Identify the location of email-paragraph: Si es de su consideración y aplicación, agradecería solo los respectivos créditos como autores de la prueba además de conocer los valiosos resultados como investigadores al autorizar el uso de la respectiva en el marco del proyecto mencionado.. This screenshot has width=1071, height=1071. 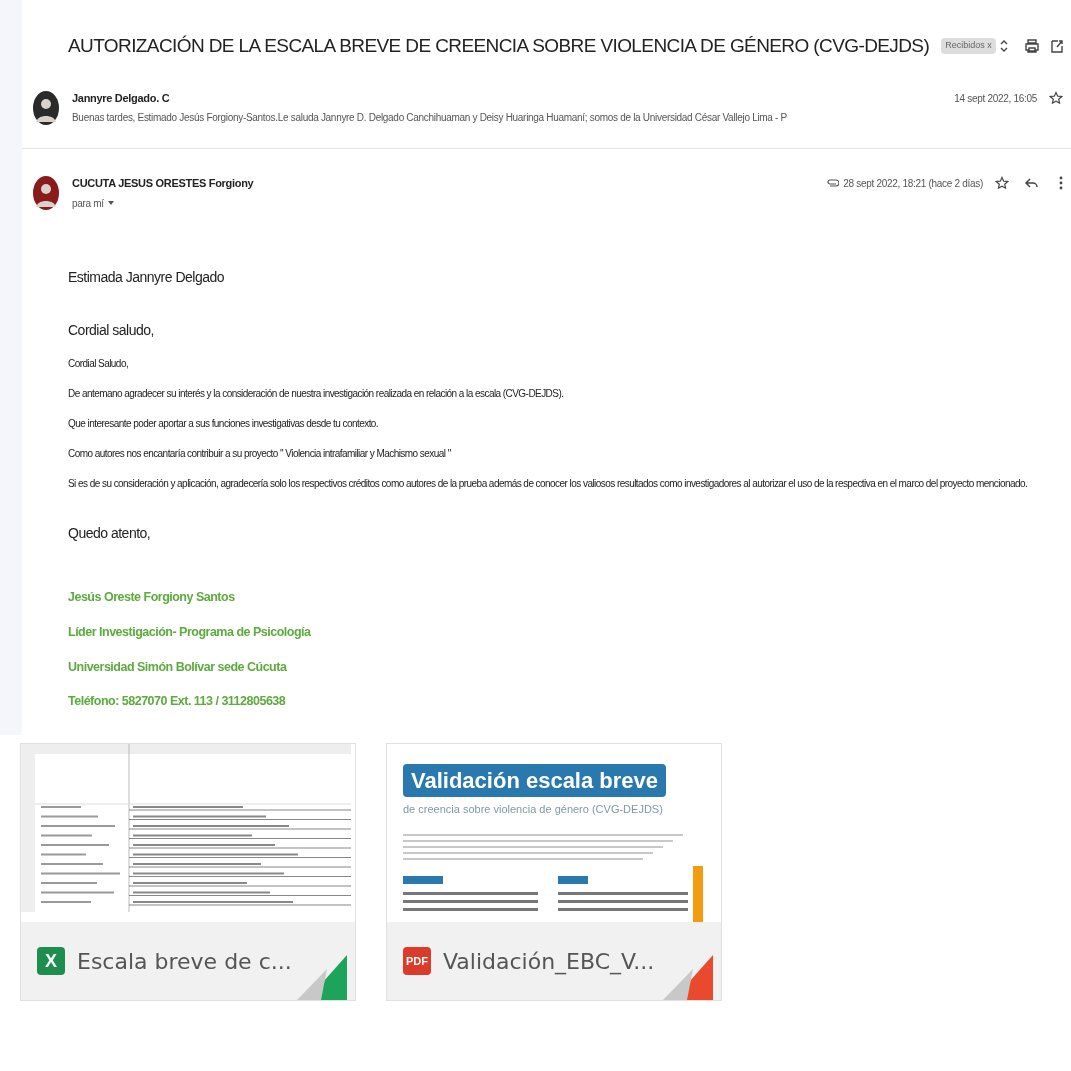
(548, 484).